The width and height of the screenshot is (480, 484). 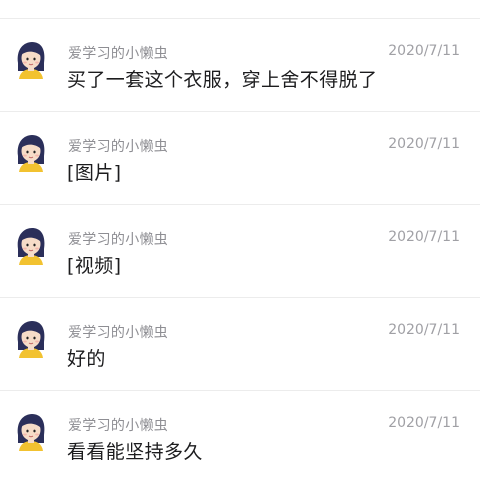 What do you see at coordinates (94, 171) in the screenshot?
I see `comment-text: [图片]` at bounding box center [94, 171].